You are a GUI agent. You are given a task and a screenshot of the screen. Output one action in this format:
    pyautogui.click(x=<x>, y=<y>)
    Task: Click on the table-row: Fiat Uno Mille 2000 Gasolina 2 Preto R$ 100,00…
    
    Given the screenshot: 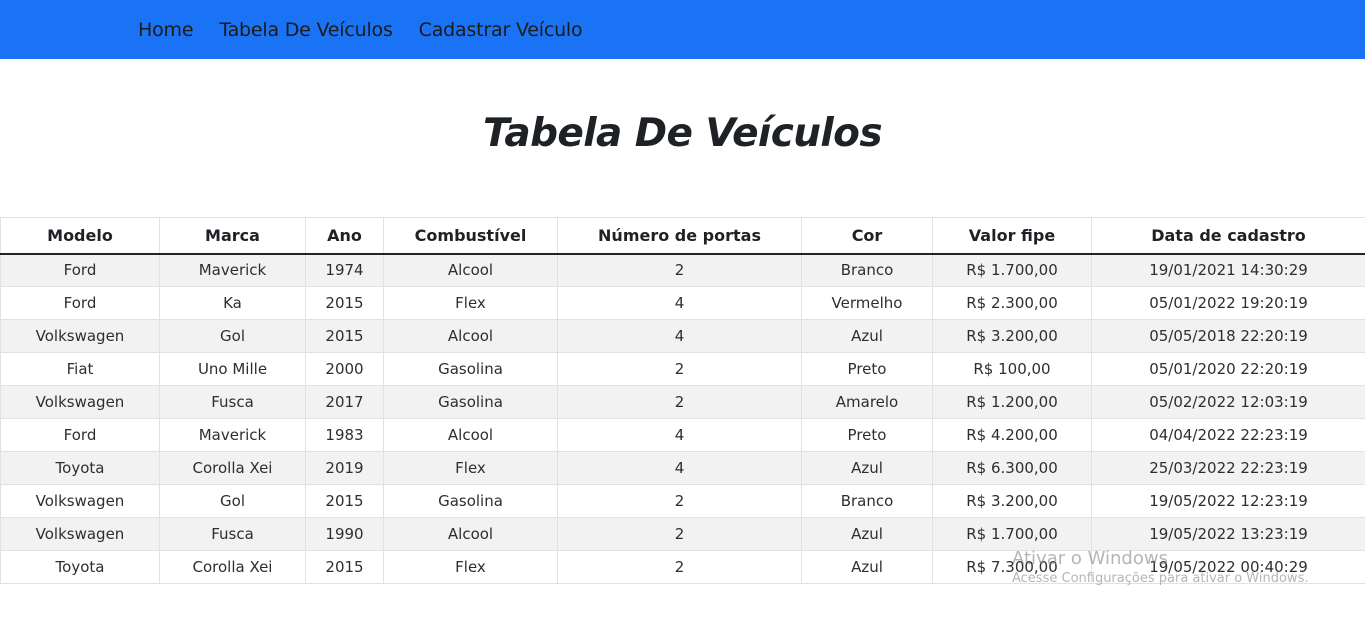 What is the action you would take?
    pyautogui.click(x=682, y=369)
    